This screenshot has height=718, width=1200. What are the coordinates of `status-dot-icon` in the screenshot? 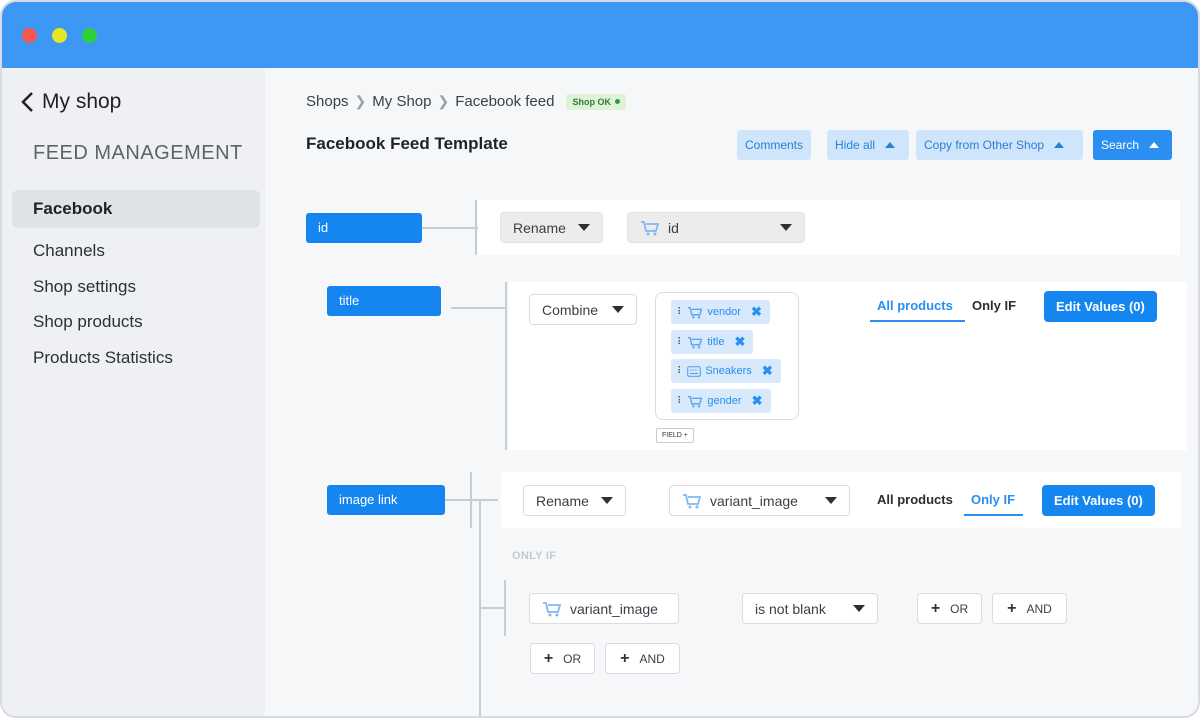 It's located at (617, 101).